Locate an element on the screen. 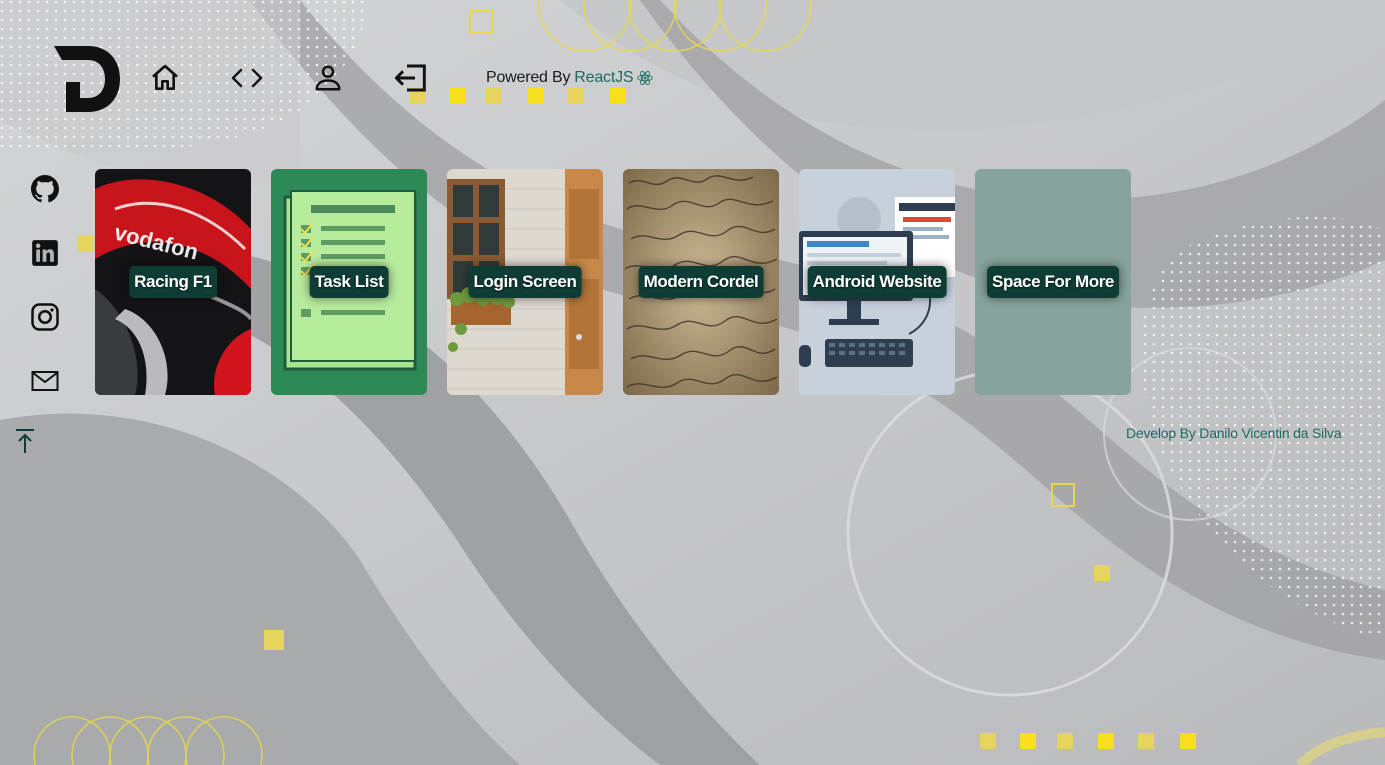  project-card-label: Login Screen is located at coordinates (525, 282).